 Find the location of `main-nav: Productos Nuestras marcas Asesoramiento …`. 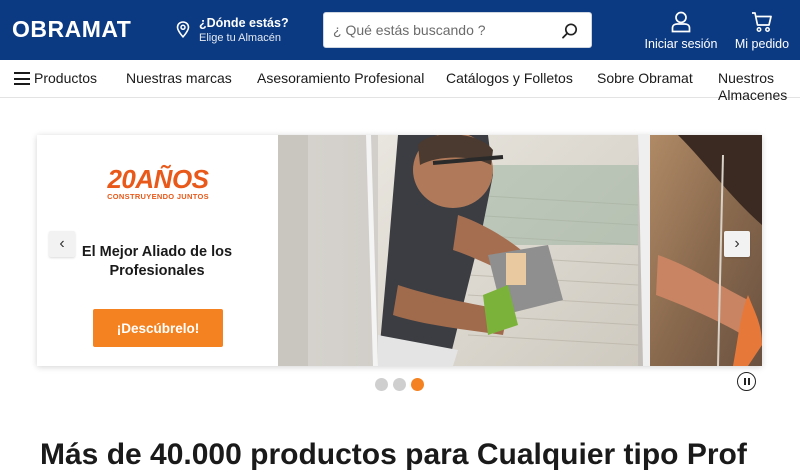

main-nav: Productos Nuestras marcas Asesoramiento … is located at coordinates (400, 81).